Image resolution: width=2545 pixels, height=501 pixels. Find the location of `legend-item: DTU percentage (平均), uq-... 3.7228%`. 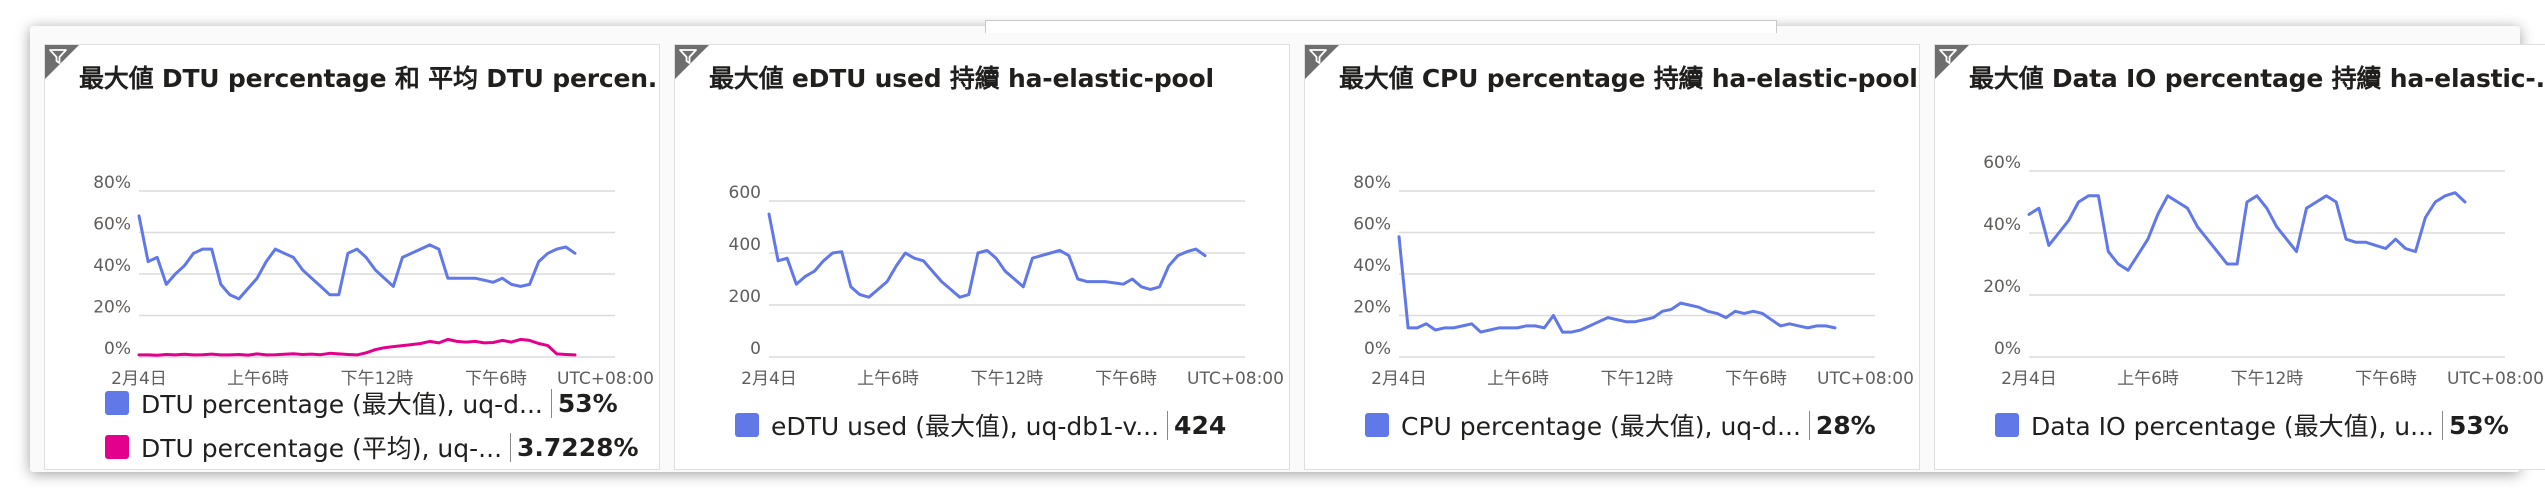

legend-item: DTU percentage (平均), uq-... 3.7228% is located at coordinates (372, 447).